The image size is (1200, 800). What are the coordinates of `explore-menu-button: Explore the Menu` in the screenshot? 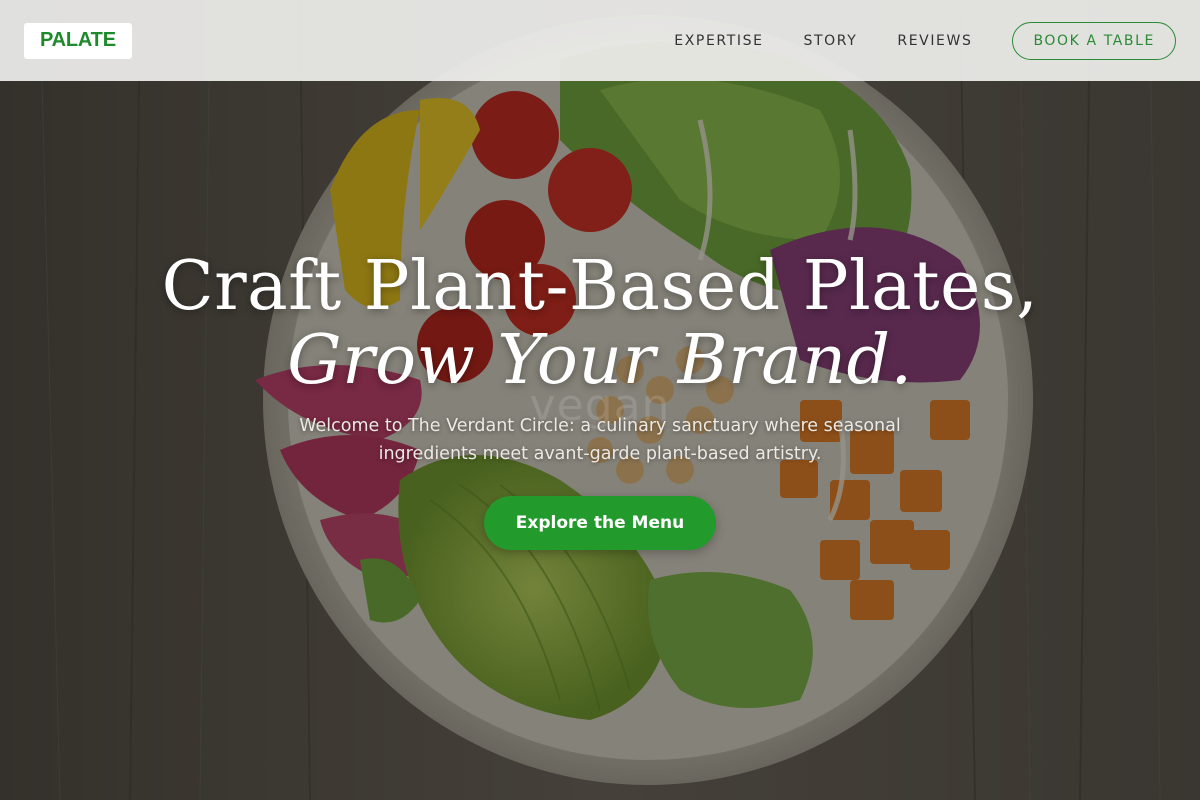 It's located at (600, 523).